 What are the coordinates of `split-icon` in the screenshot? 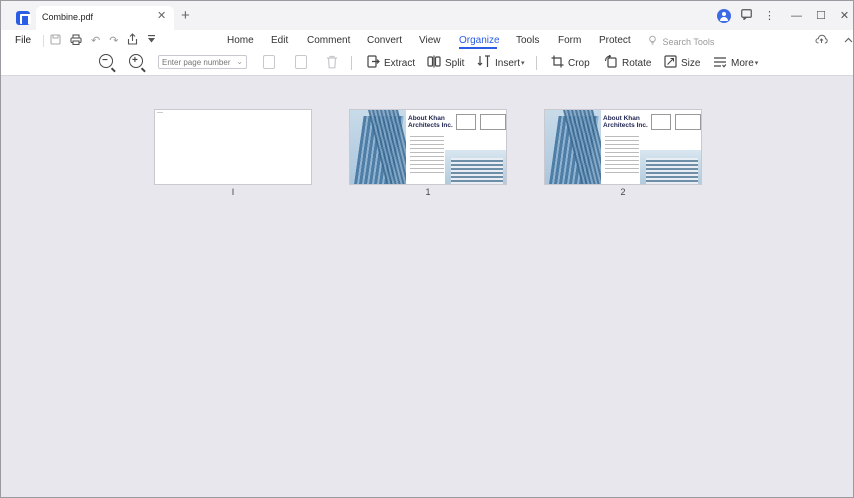 It's located at (434, 63).